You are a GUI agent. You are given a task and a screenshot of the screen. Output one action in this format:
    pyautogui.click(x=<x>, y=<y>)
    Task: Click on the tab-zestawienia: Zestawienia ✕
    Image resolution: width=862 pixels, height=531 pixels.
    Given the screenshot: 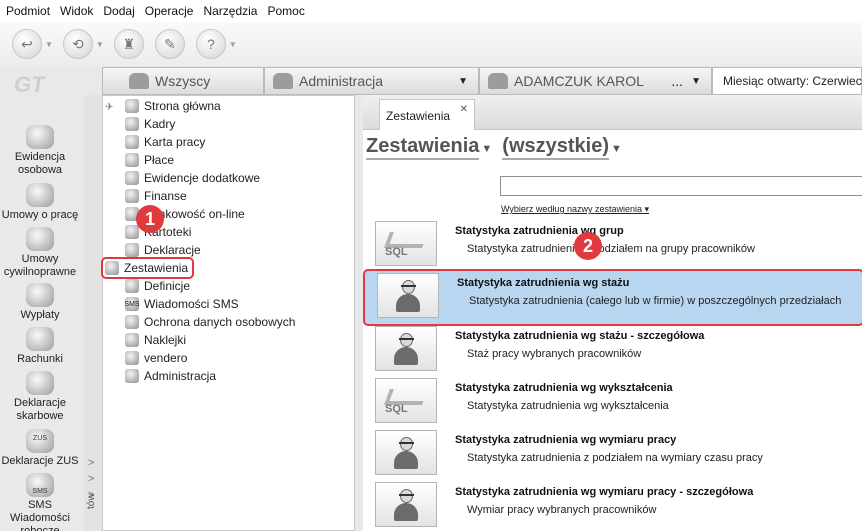 What is the action you would take?
    pyautogui.click(x=427, y=114)
    